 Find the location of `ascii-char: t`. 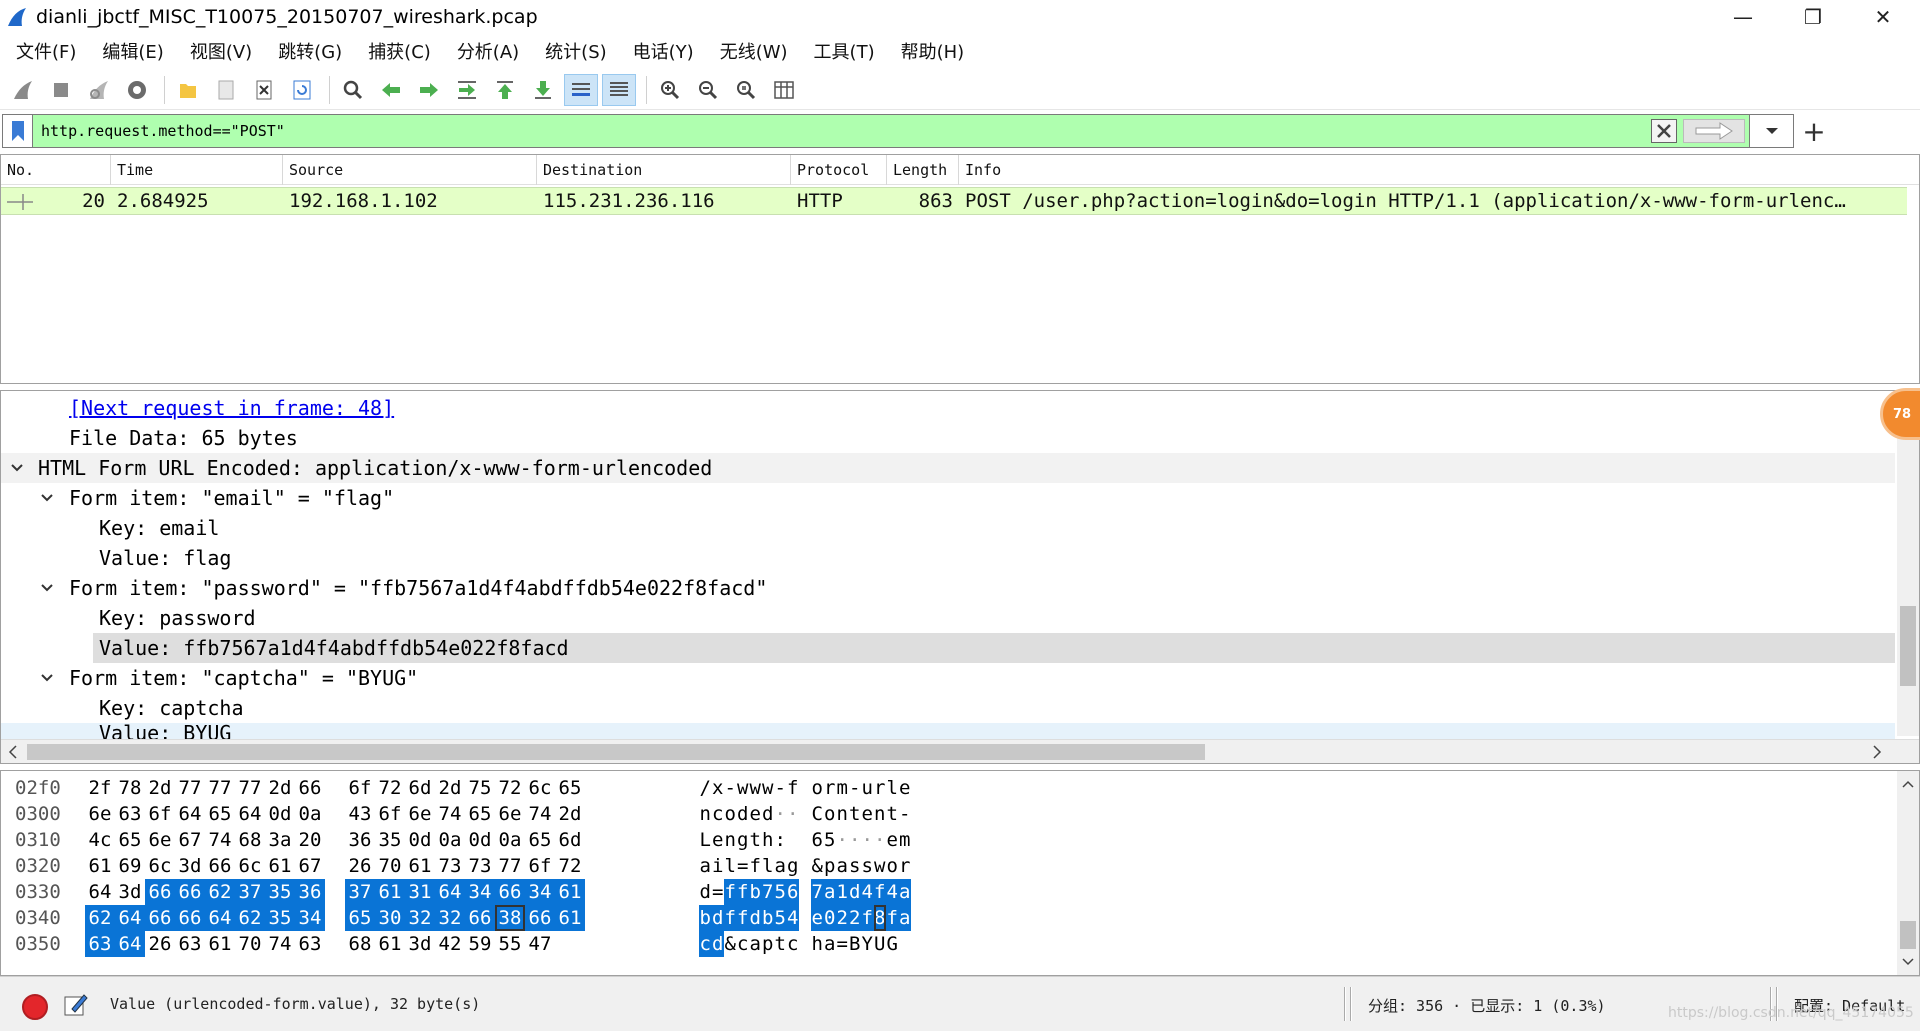

ascii-char: t is located at coordinates (892, 814).